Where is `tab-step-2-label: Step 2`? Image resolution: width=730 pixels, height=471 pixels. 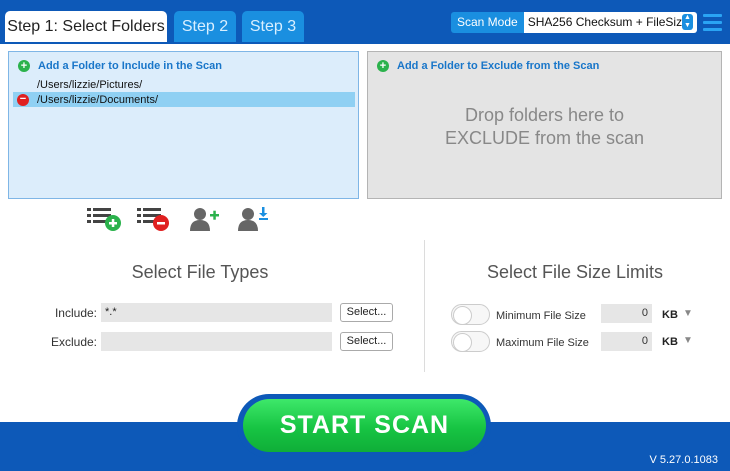 tab-step-2-label: Step 2 is located at coordinates (205, 26).